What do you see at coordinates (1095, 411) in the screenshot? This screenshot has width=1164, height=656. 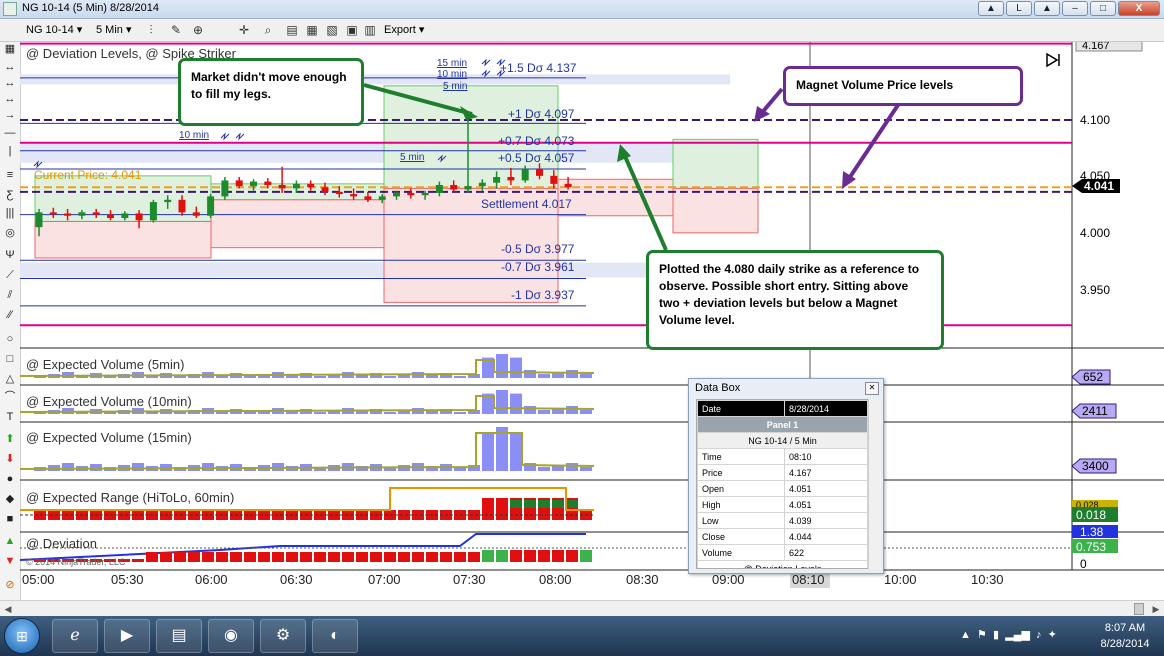 I see `ev10-tag-label: 2411` at bounding box center [1095, 411].